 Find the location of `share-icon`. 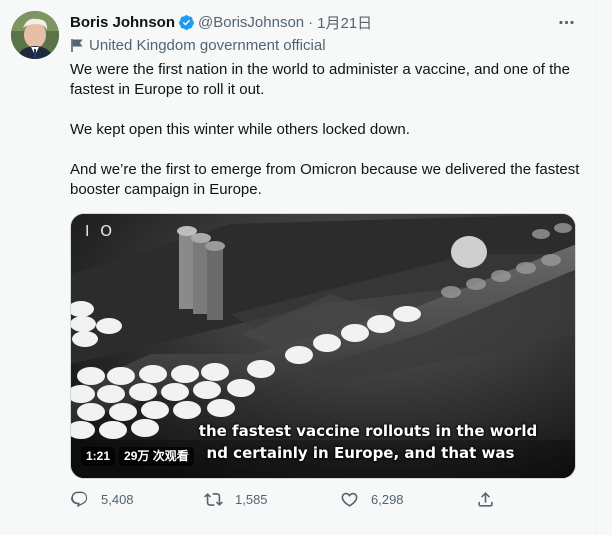

share-icon is located at coordinates (485, 499).